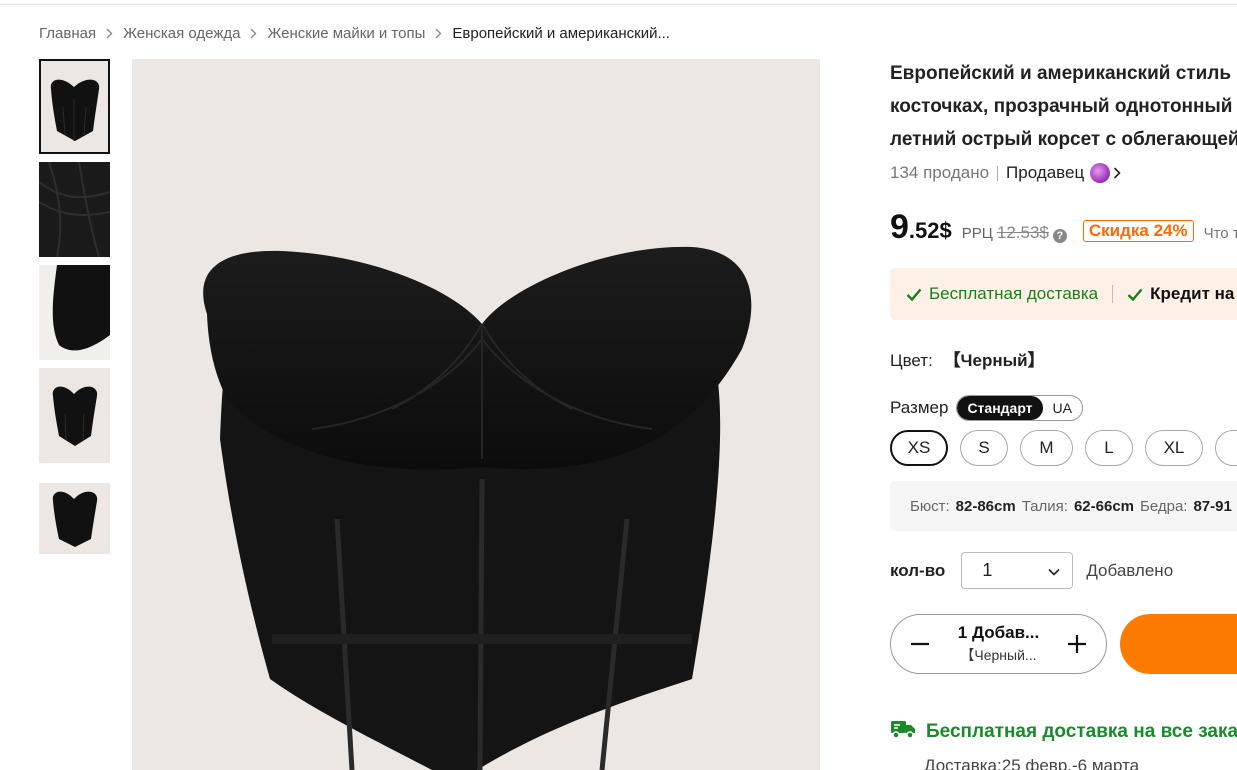 Image resolution: width=1237 pixels, height=770 pixels. I want to click on add-to-cart-button, so click(1178, 644).